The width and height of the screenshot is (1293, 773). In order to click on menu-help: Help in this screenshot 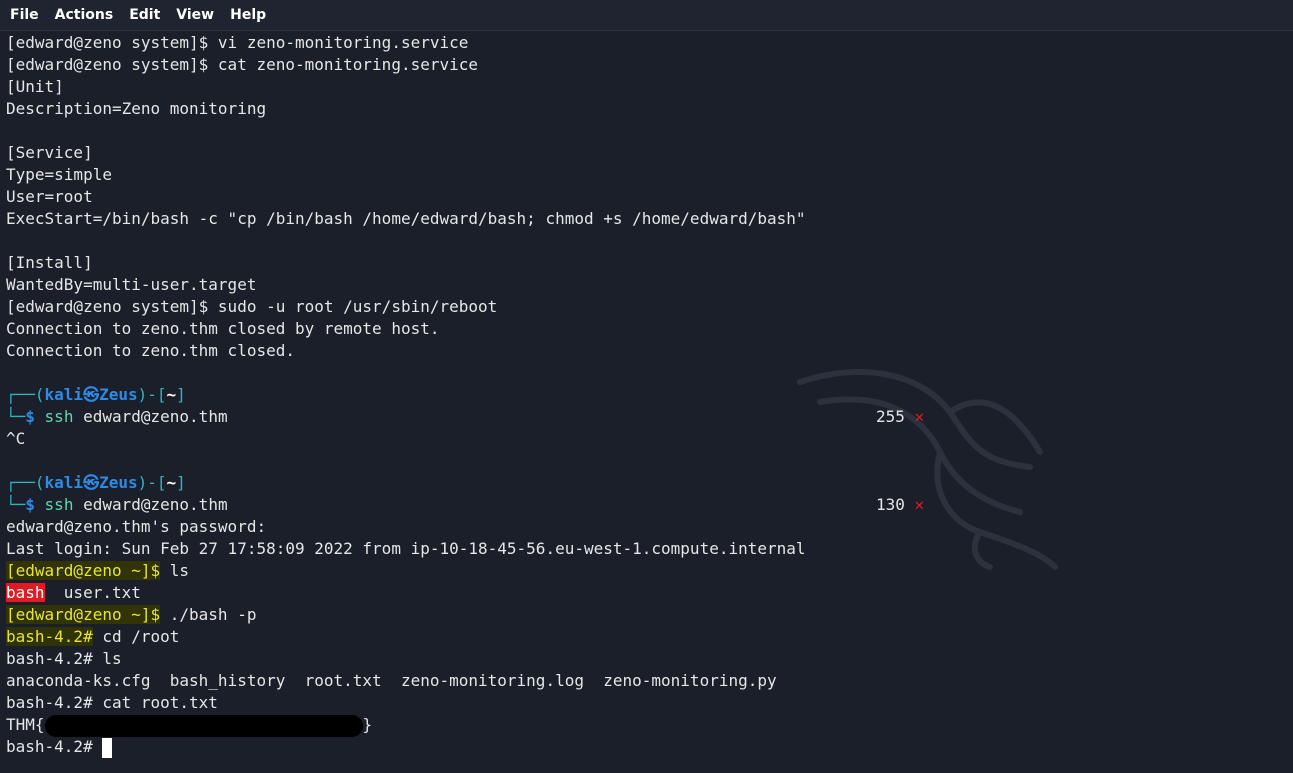, I will do `click(247, 15)`.